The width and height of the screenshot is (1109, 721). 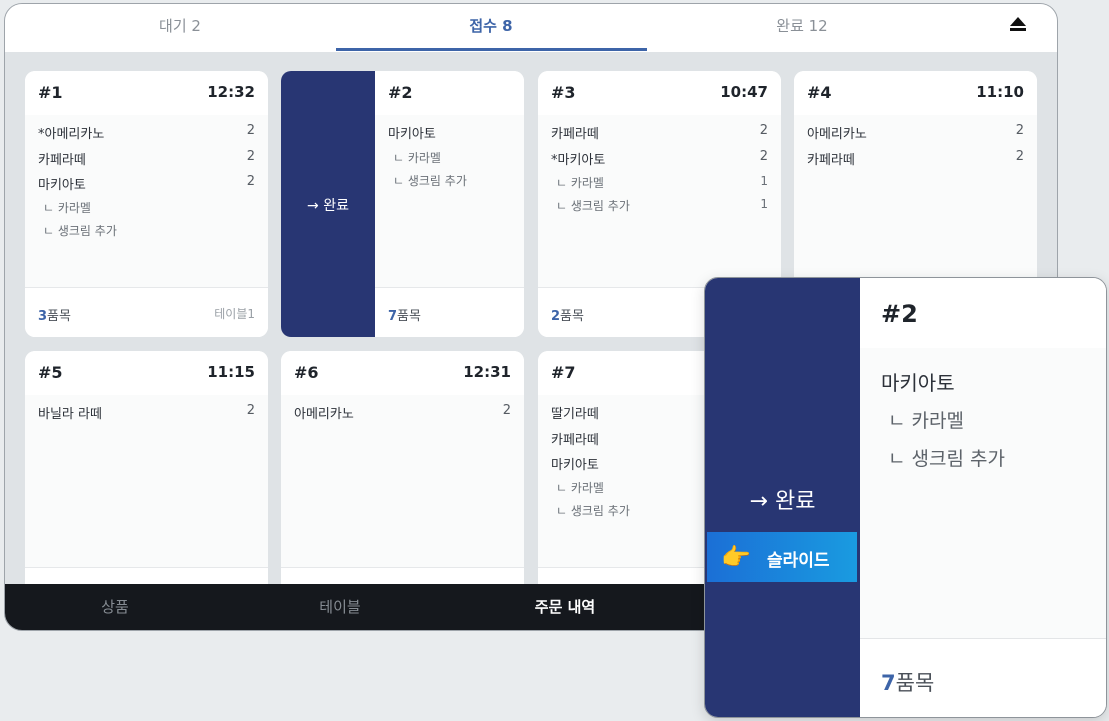 What do you see at coordinates (70, 414) in the screenshot?
I see `order-item: 바닐라 라떼` at bounding box center [70, 414].